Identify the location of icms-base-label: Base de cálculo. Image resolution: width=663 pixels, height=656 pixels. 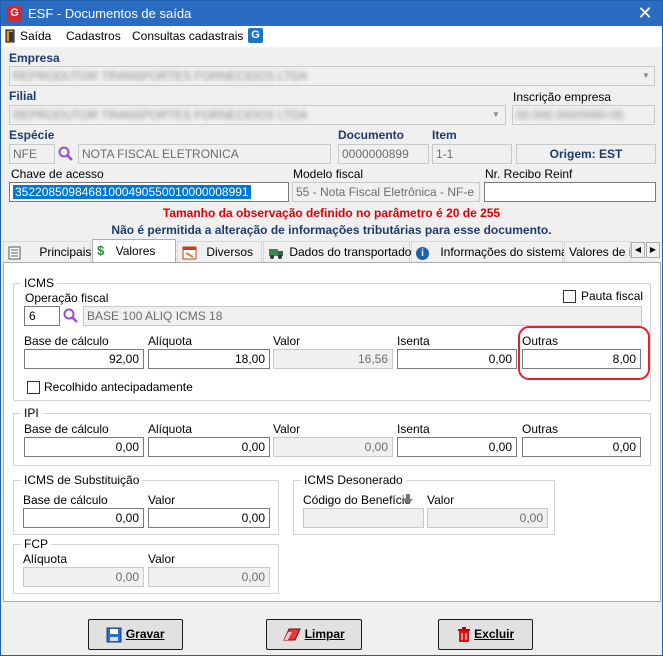
(66, 341).